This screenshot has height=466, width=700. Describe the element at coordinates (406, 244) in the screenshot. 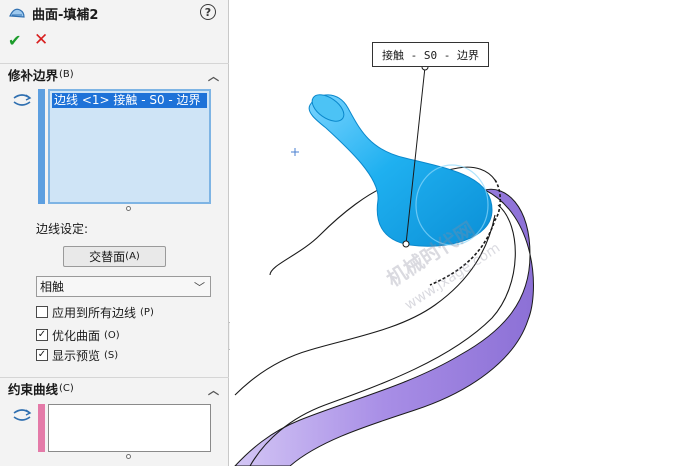

I see `pick-point` at that location.